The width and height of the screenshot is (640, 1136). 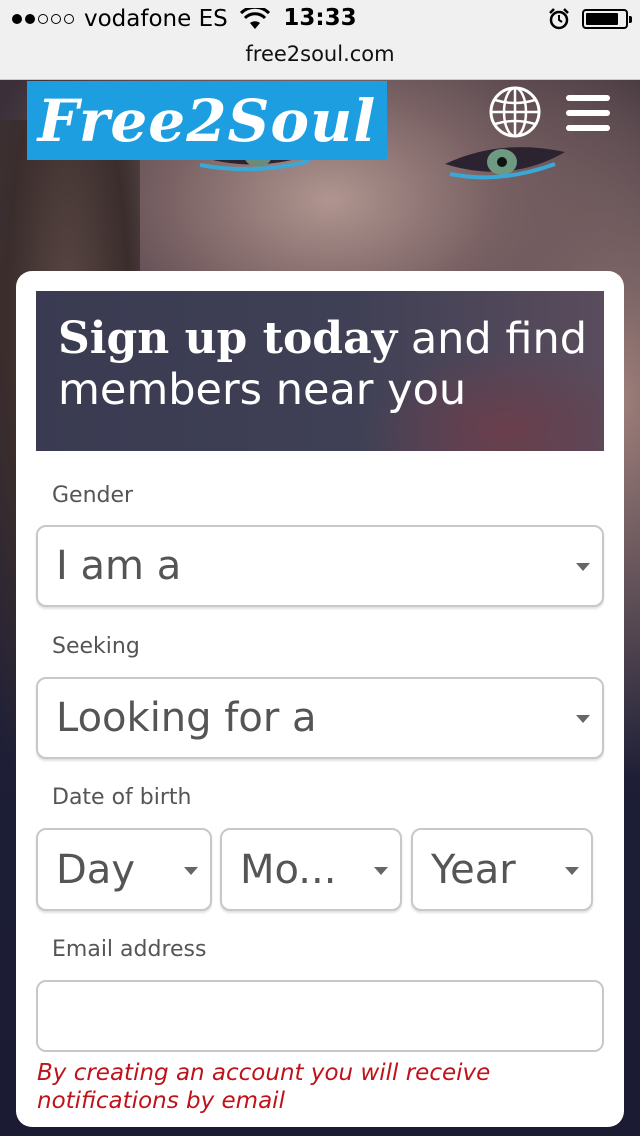 I want to click on hero-eye-right, so click(x=505, y=163).